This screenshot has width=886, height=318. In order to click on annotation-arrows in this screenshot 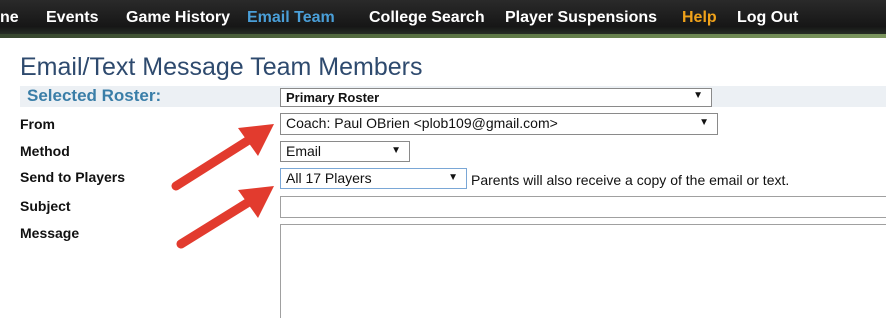, I will do `click(222, 186)`.